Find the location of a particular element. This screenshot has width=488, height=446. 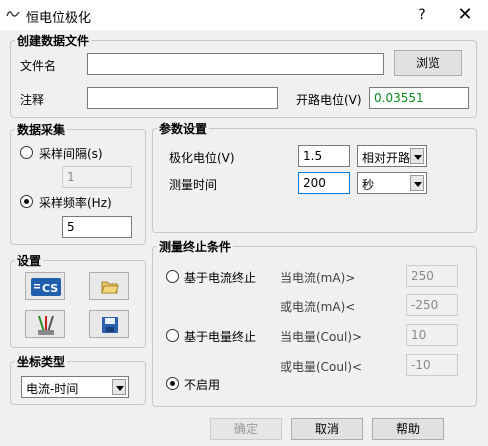

browse-button: 浏览 is located at coordinates (428, 63).